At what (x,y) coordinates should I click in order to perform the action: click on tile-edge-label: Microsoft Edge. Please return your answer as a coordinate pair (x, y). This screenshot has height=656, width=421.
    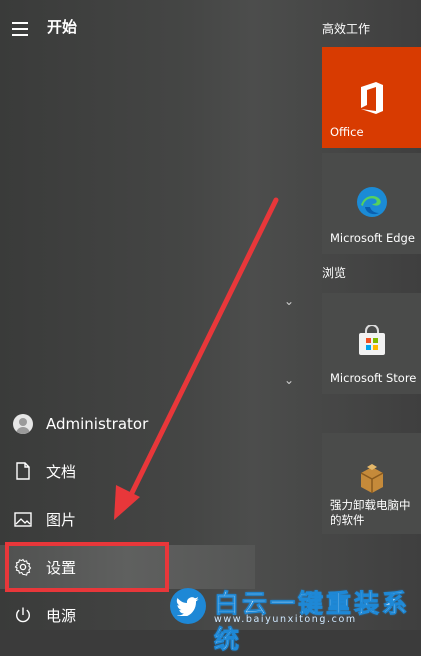
    Looking at the image, I should click on (372, 238).